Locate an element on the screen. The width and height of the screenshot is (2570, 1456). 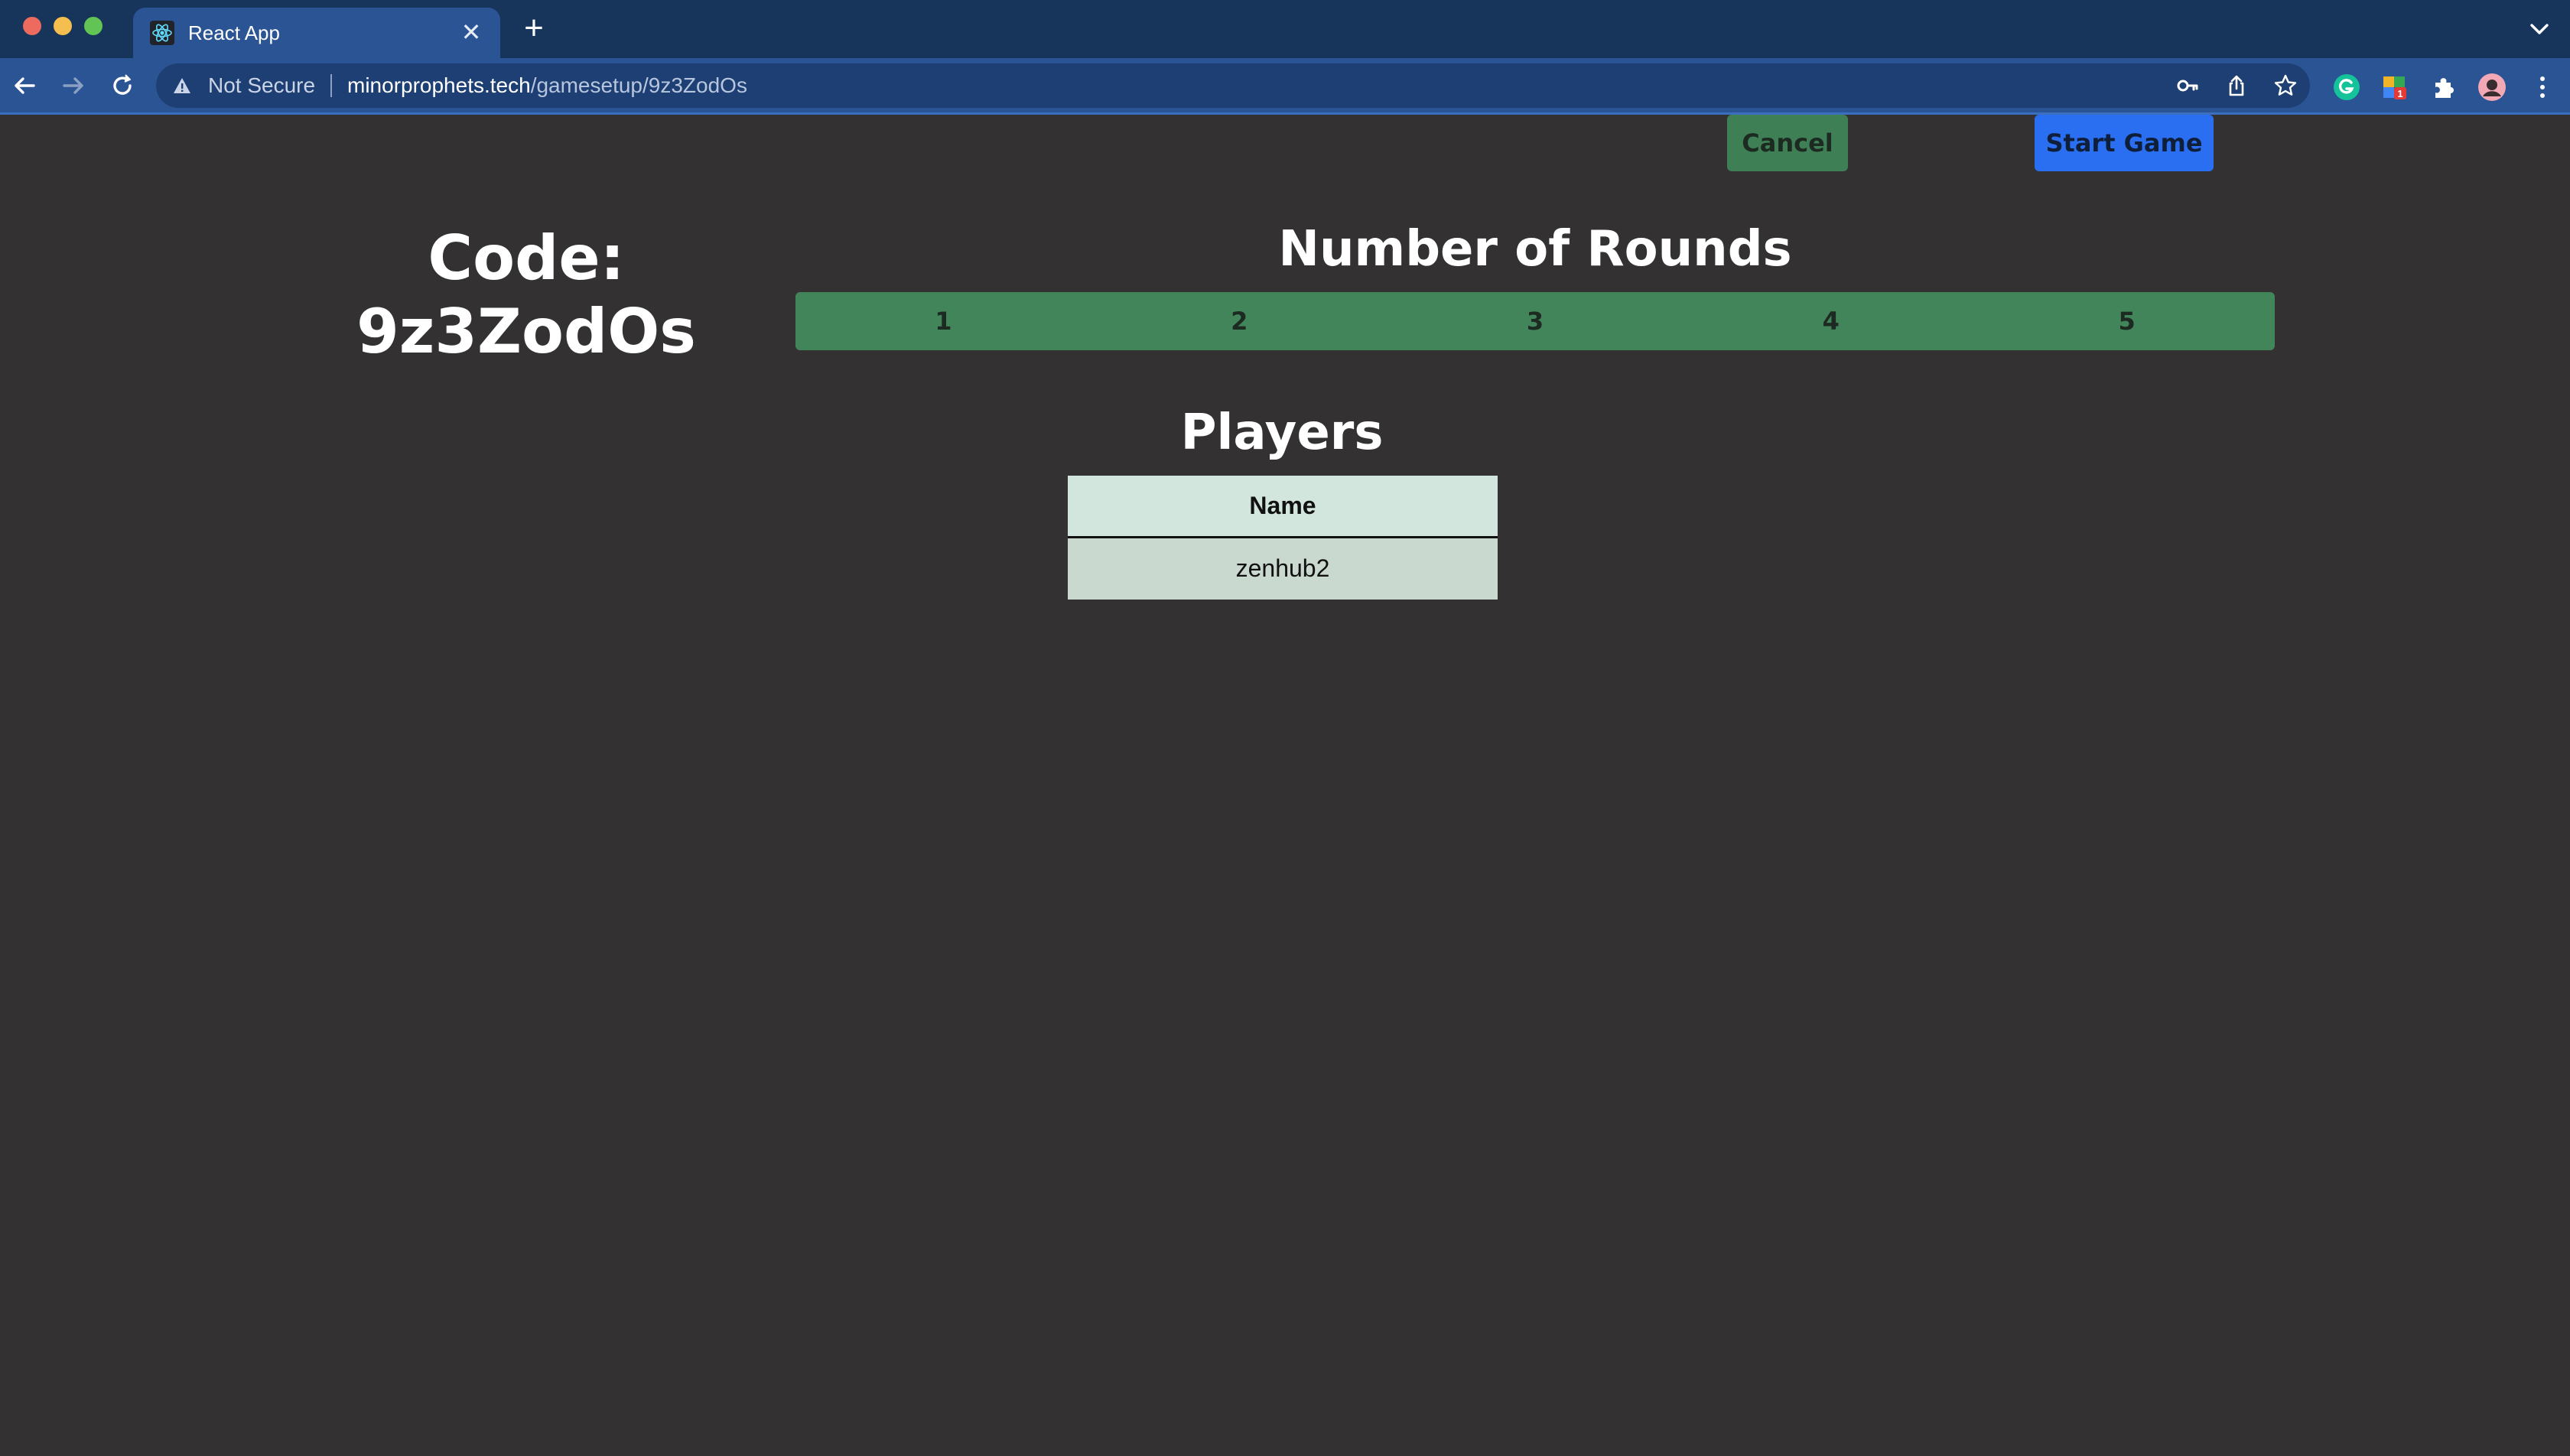
new-tab-icon: + is located at coordinates (534, 28).